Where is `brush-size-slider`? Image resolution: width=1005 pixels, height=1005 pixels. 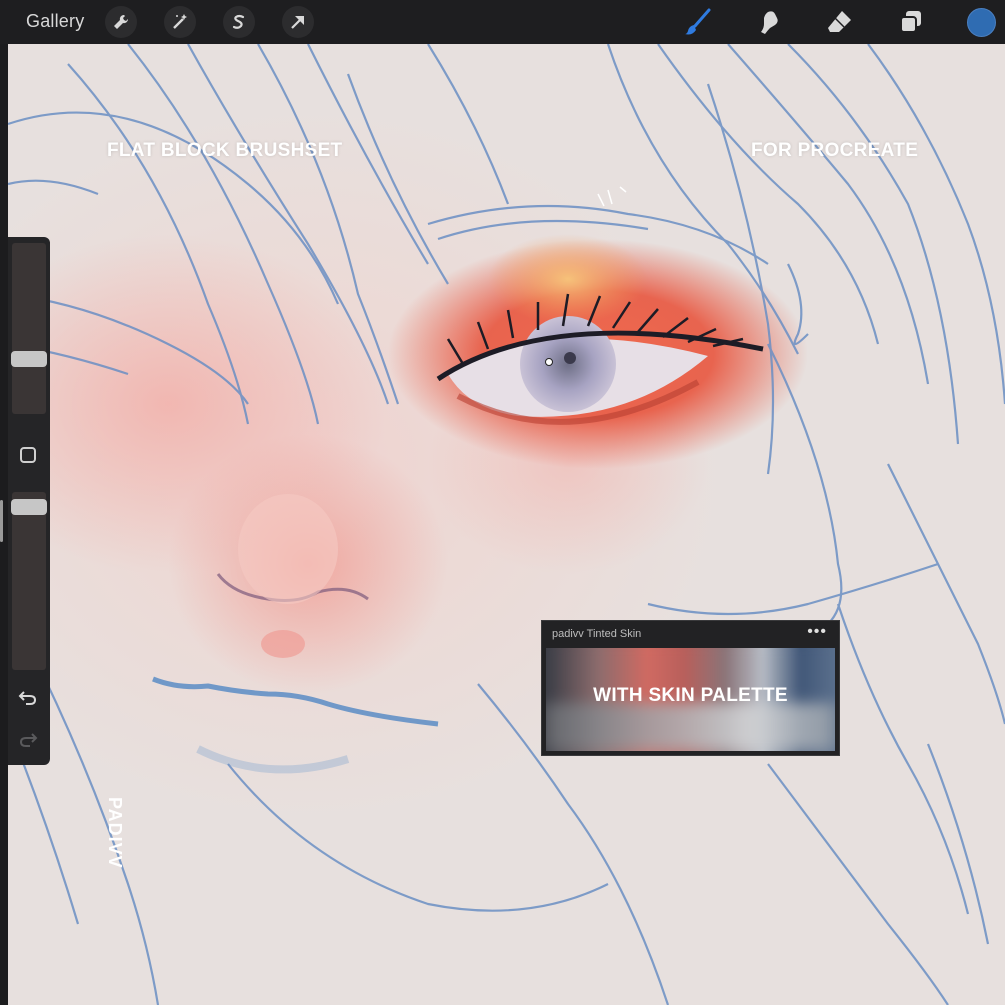
brush-size-slider is located at coordinates (29, 328).